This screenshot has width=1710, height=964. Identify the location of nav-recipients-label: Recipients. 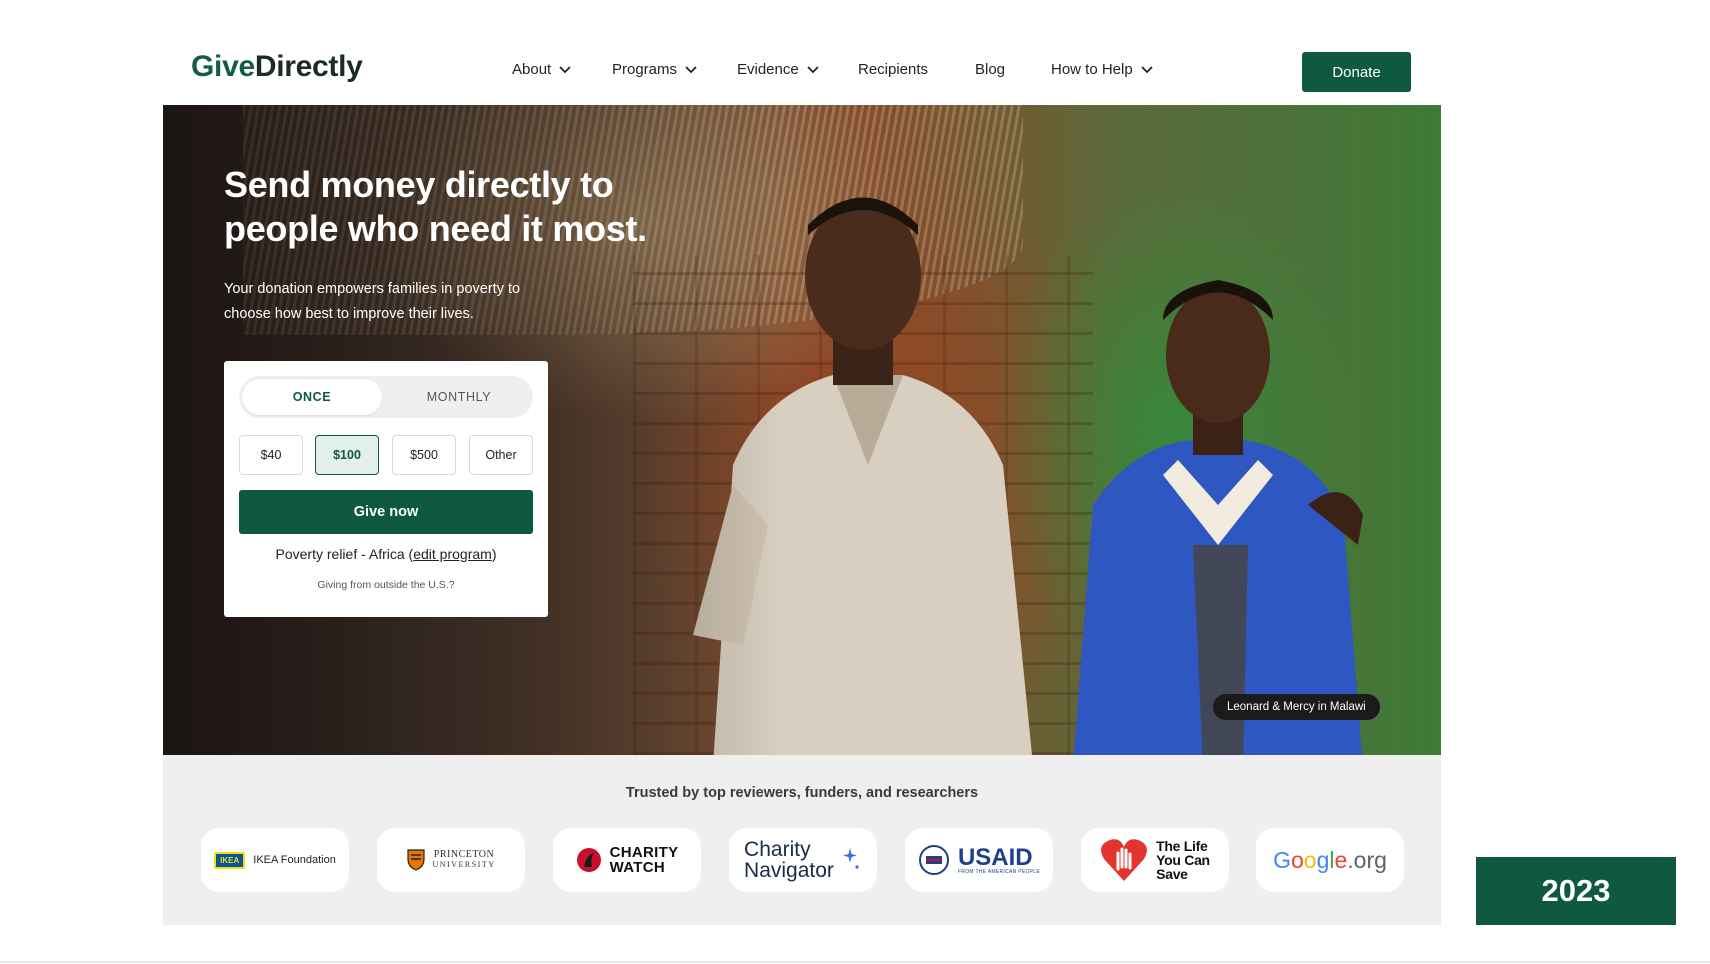
(893, 69).